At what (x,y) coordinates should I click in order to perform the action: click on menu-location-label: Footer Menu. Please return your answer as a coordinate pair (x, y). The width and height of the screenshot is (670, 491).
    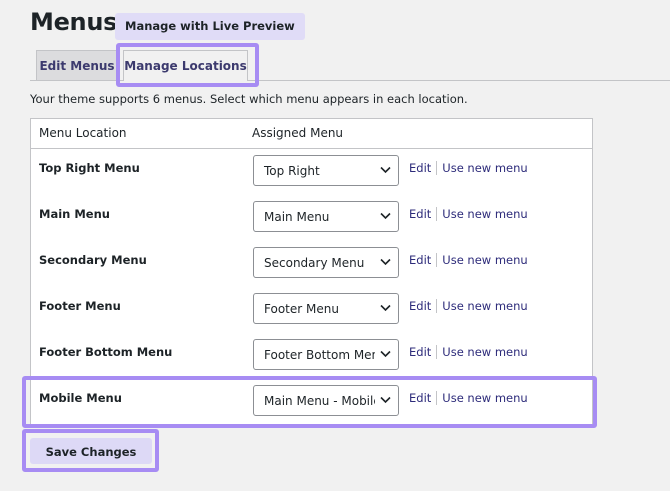
    Looking at the image, I should click on (80, 306).